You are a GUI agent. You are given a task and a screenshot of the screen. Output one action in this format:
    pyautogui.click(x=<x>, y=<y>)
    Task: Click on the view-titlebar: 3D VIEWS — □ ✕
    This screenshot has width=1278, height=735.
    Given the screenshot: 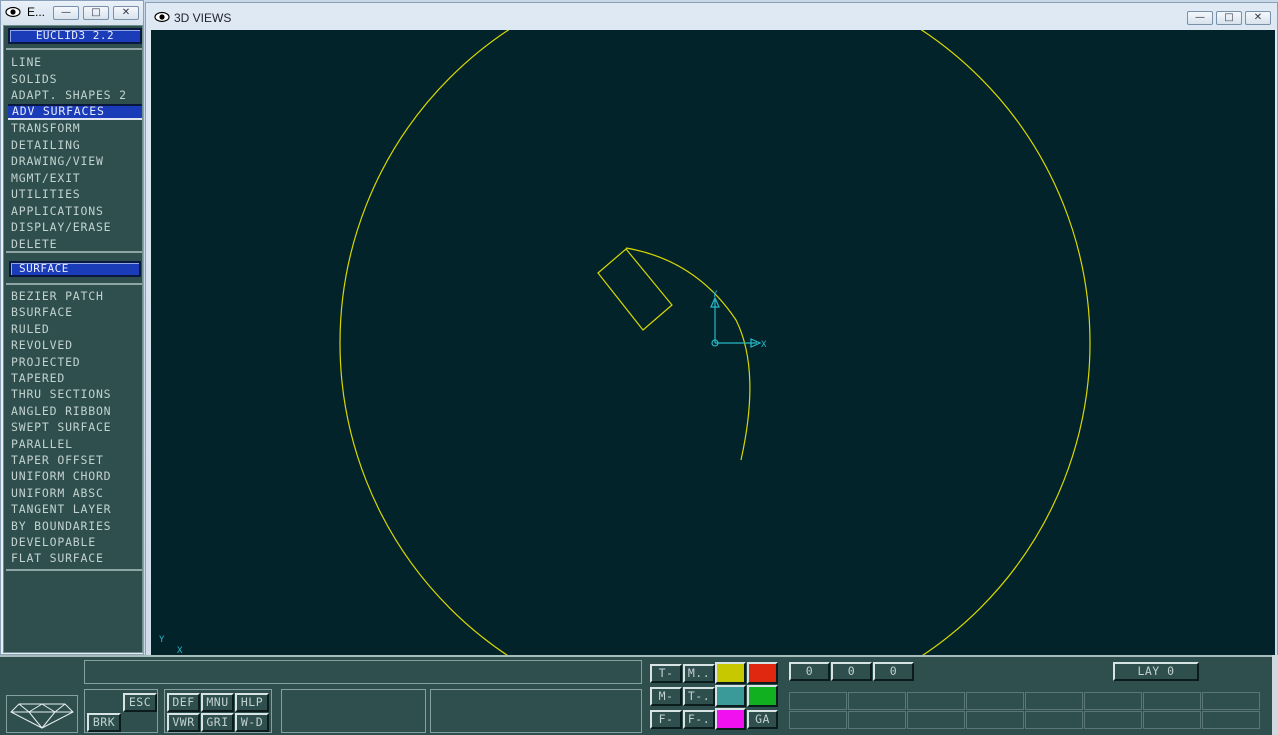 What is the action you would take?
    pyautogui.click(x=711, y=17)
    